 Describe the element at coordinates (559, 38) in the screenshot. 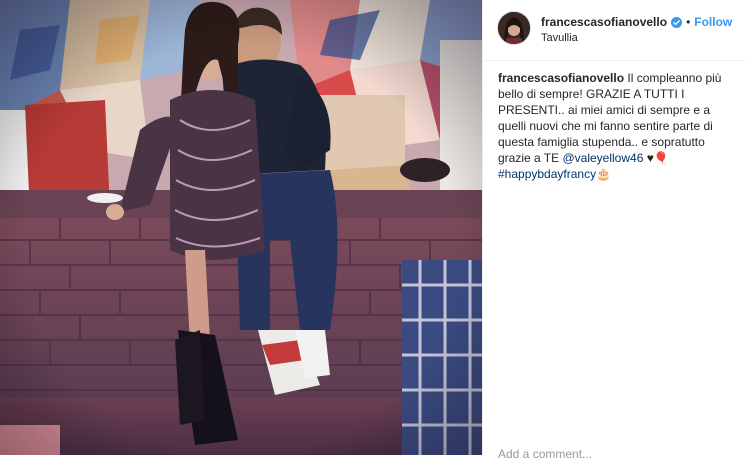

I see `post-location: Tavullia` at that location.